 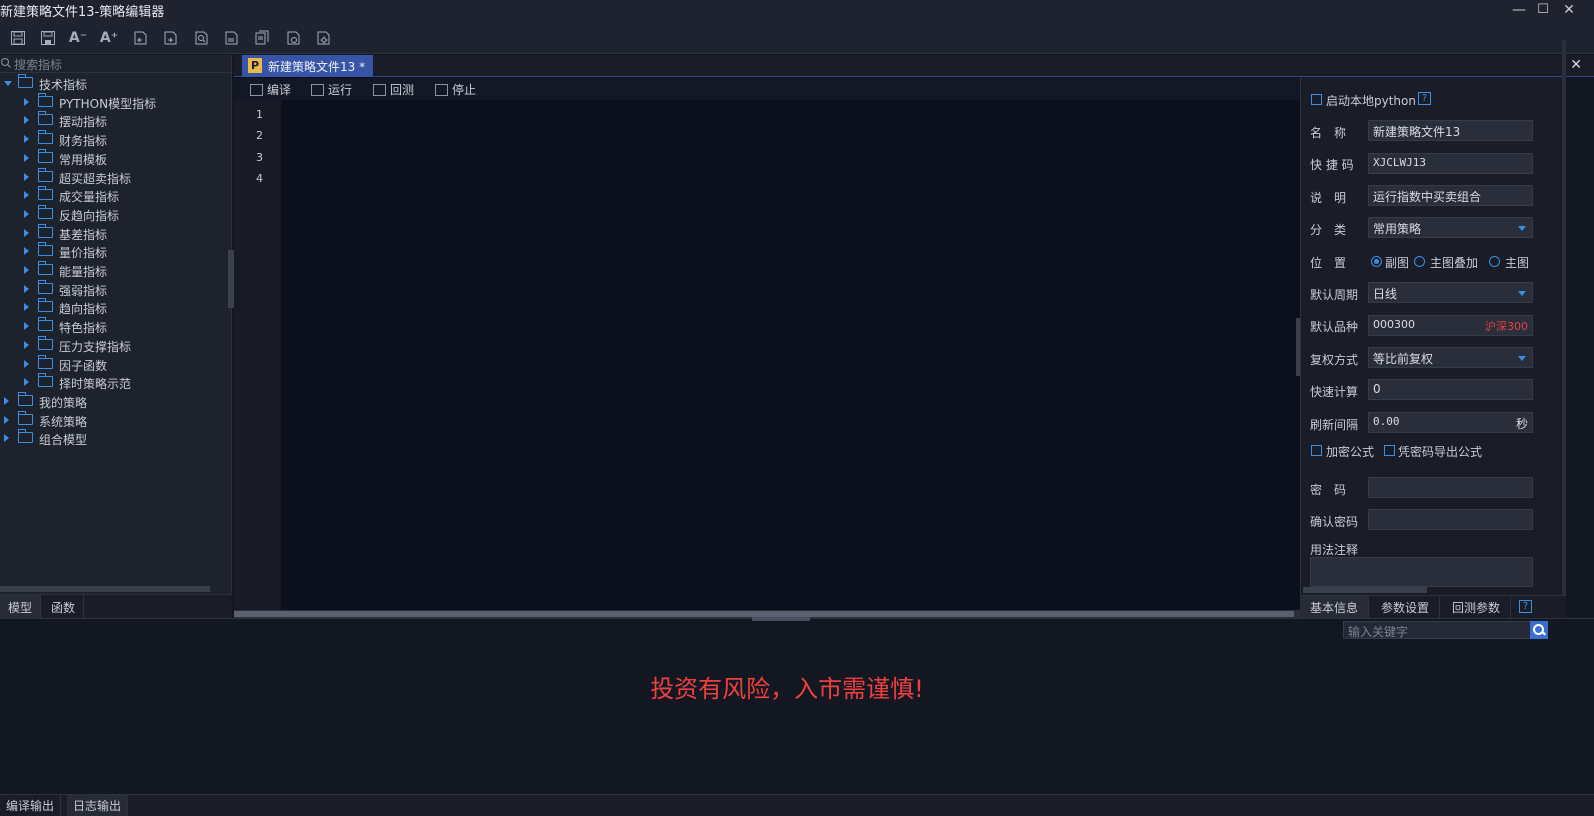 I want to click on tree-item: 压力支撑指标, so click(x=115, y=345).